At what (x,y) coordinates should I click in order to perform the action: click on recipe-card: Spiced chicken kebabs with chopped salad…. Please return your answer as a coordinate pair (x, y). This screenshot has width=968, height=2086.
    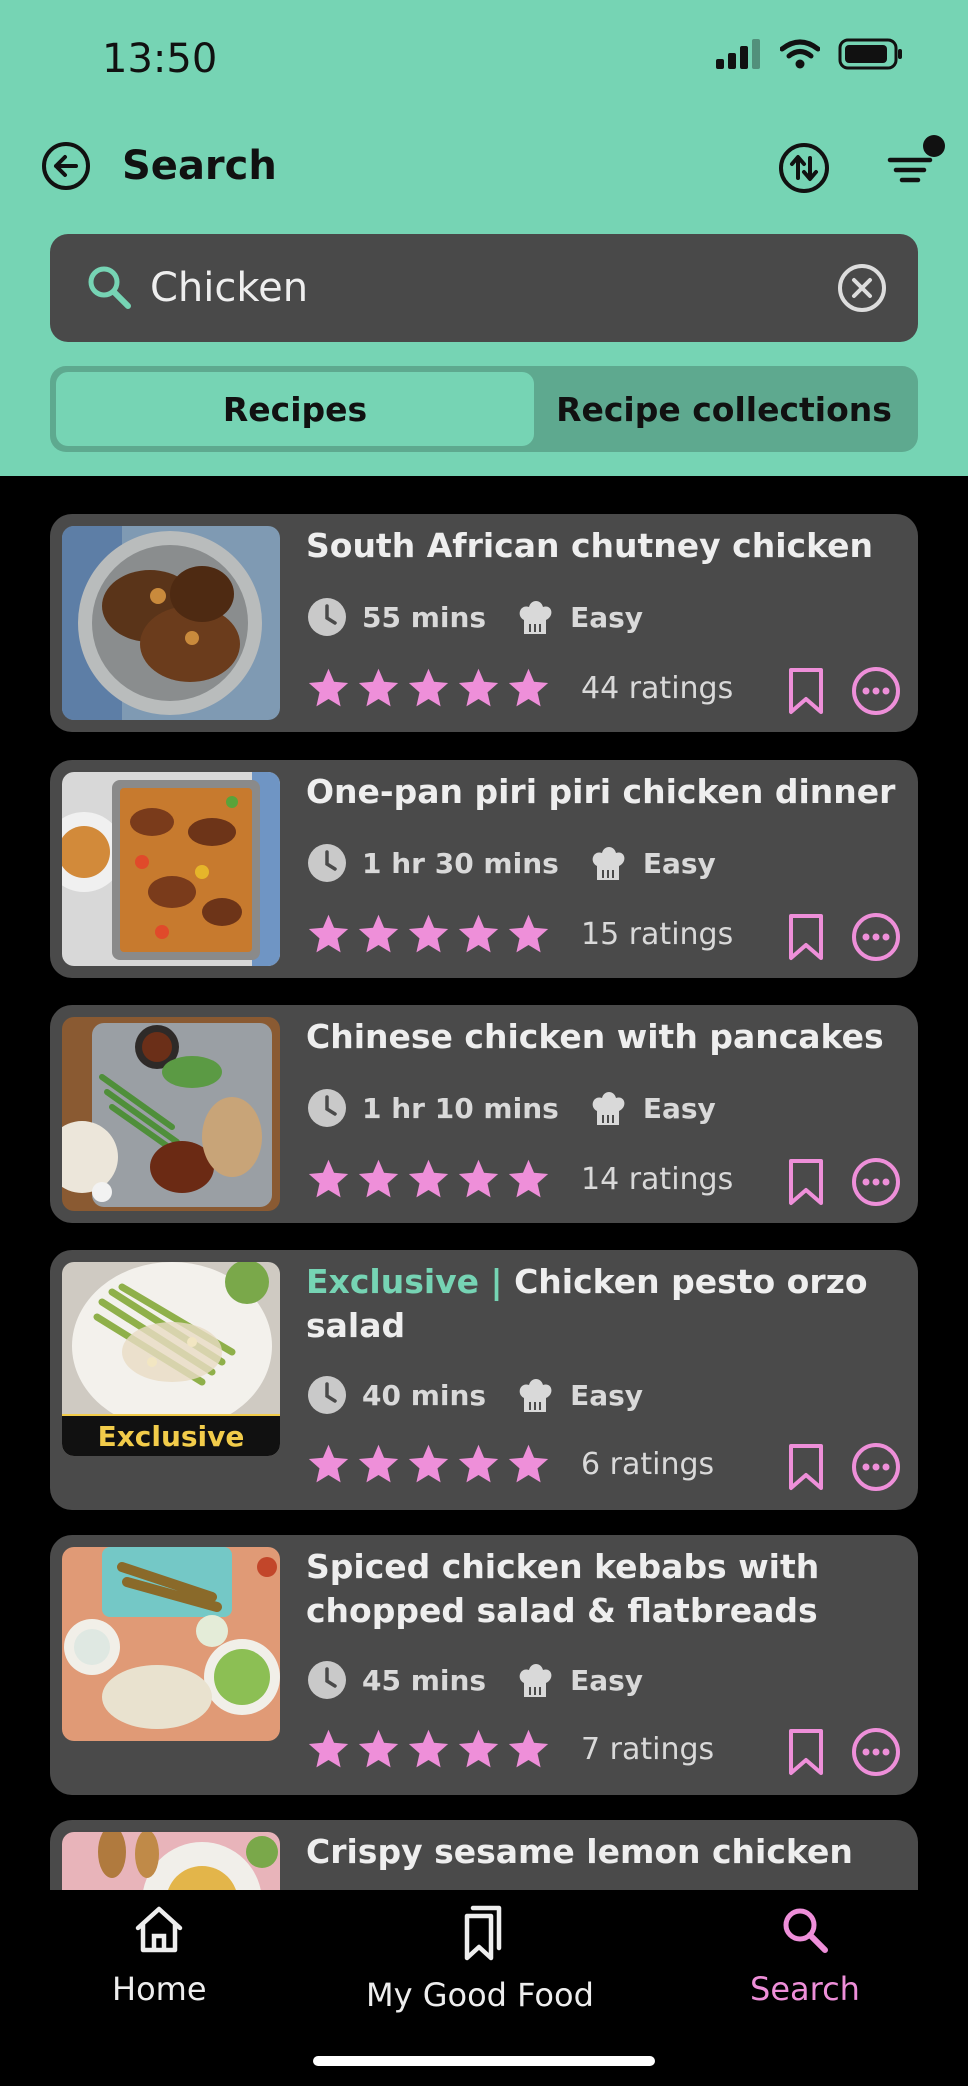
    Looking at the image, I should click on (484, 1665).